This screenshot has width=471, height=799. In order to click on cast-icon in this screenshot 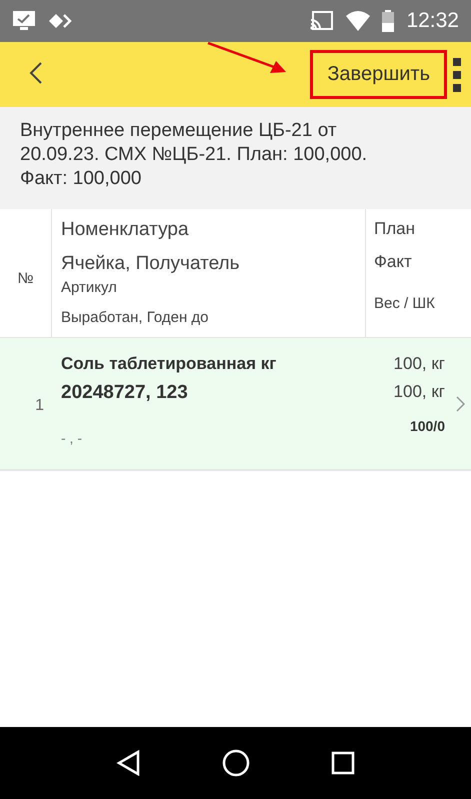, I will do `click(322, 21)`.